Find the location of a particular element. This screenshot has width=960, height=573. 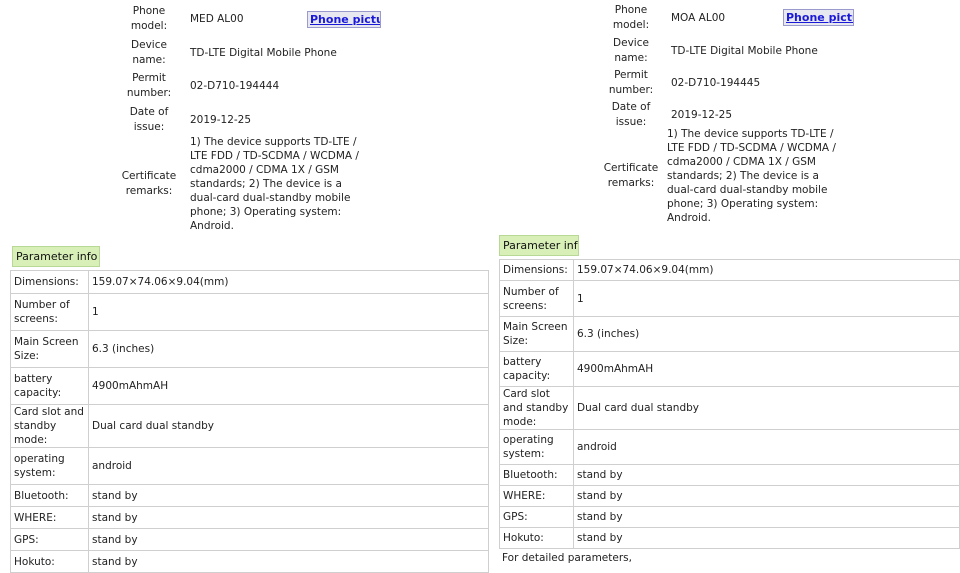

info-value: 02-D710-194445 is located at coordinates (716, 83).